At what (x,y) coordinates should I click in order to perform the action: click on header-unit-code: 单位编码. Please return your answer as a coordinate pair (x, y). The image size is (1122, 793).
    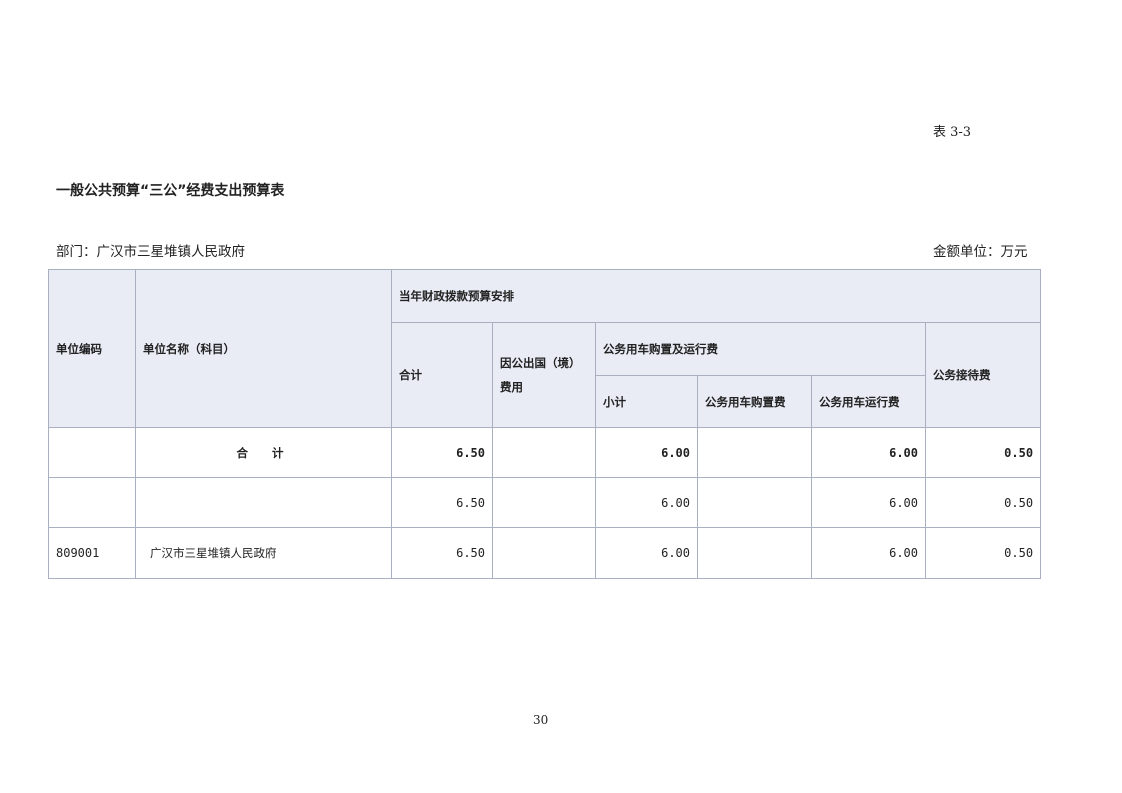
    Looking at the image, I should click on (92, 348).